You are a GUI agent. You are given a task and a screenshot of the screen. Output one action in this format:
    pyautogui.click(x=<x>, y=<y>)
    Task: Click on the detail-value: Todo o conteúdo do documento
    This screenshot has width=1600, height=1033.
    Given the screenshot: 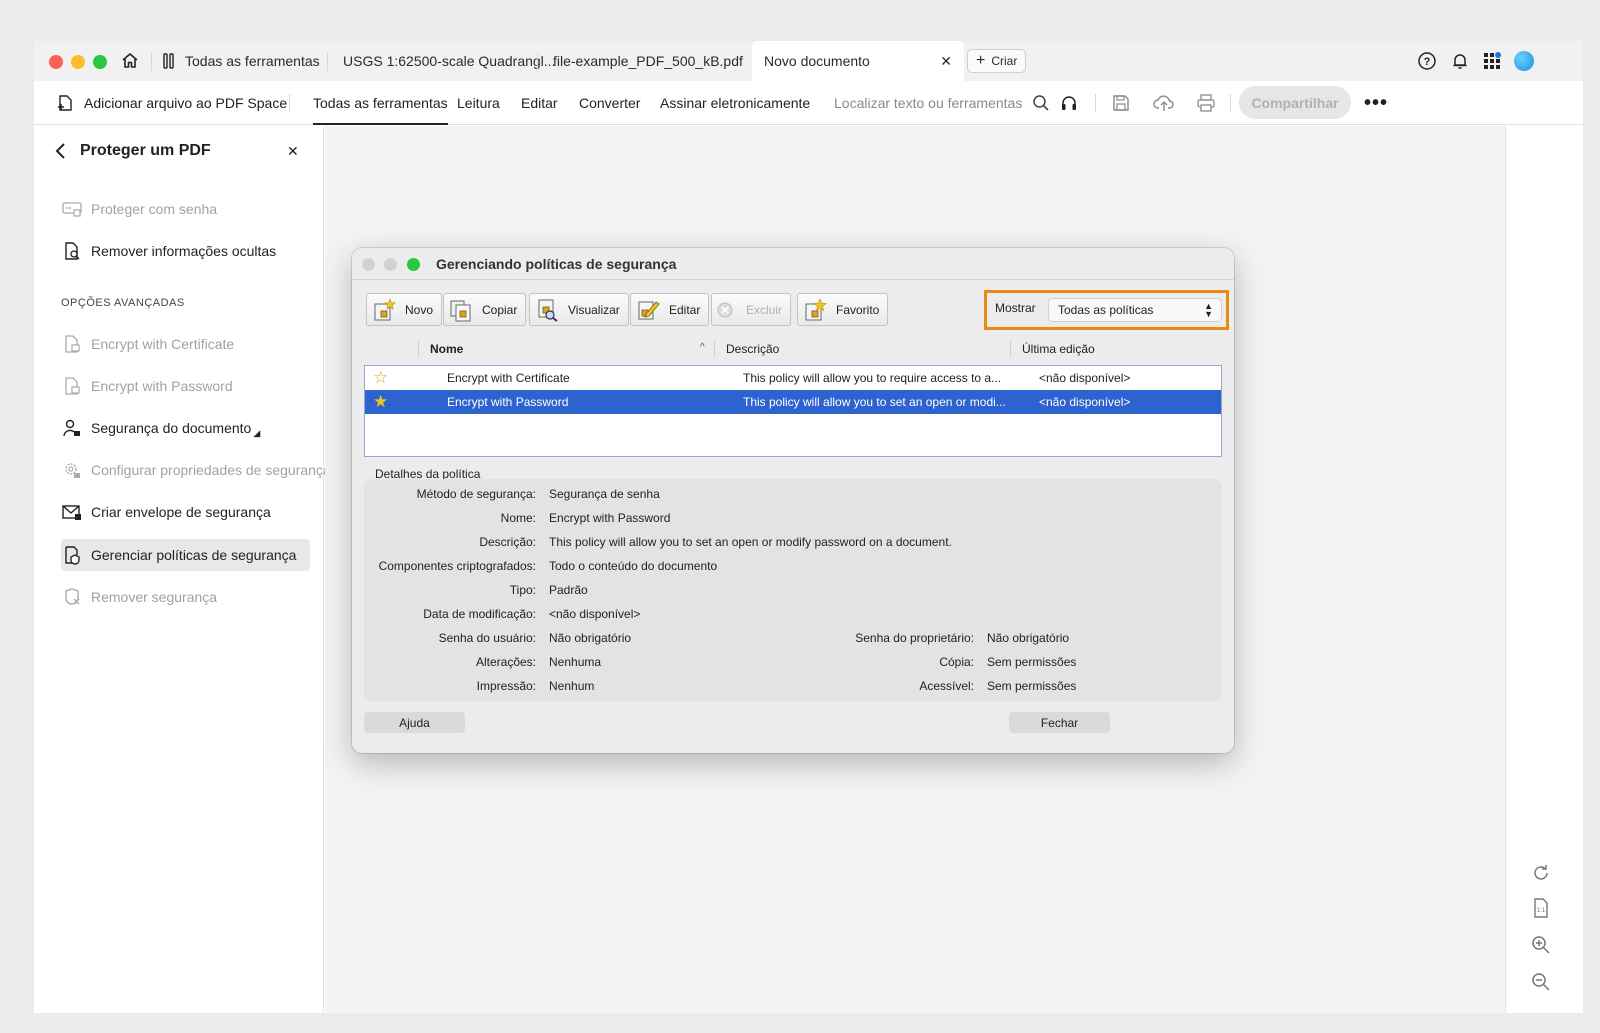 What is the action you would take?
    pyautogui.click(x=633, y=566)
    